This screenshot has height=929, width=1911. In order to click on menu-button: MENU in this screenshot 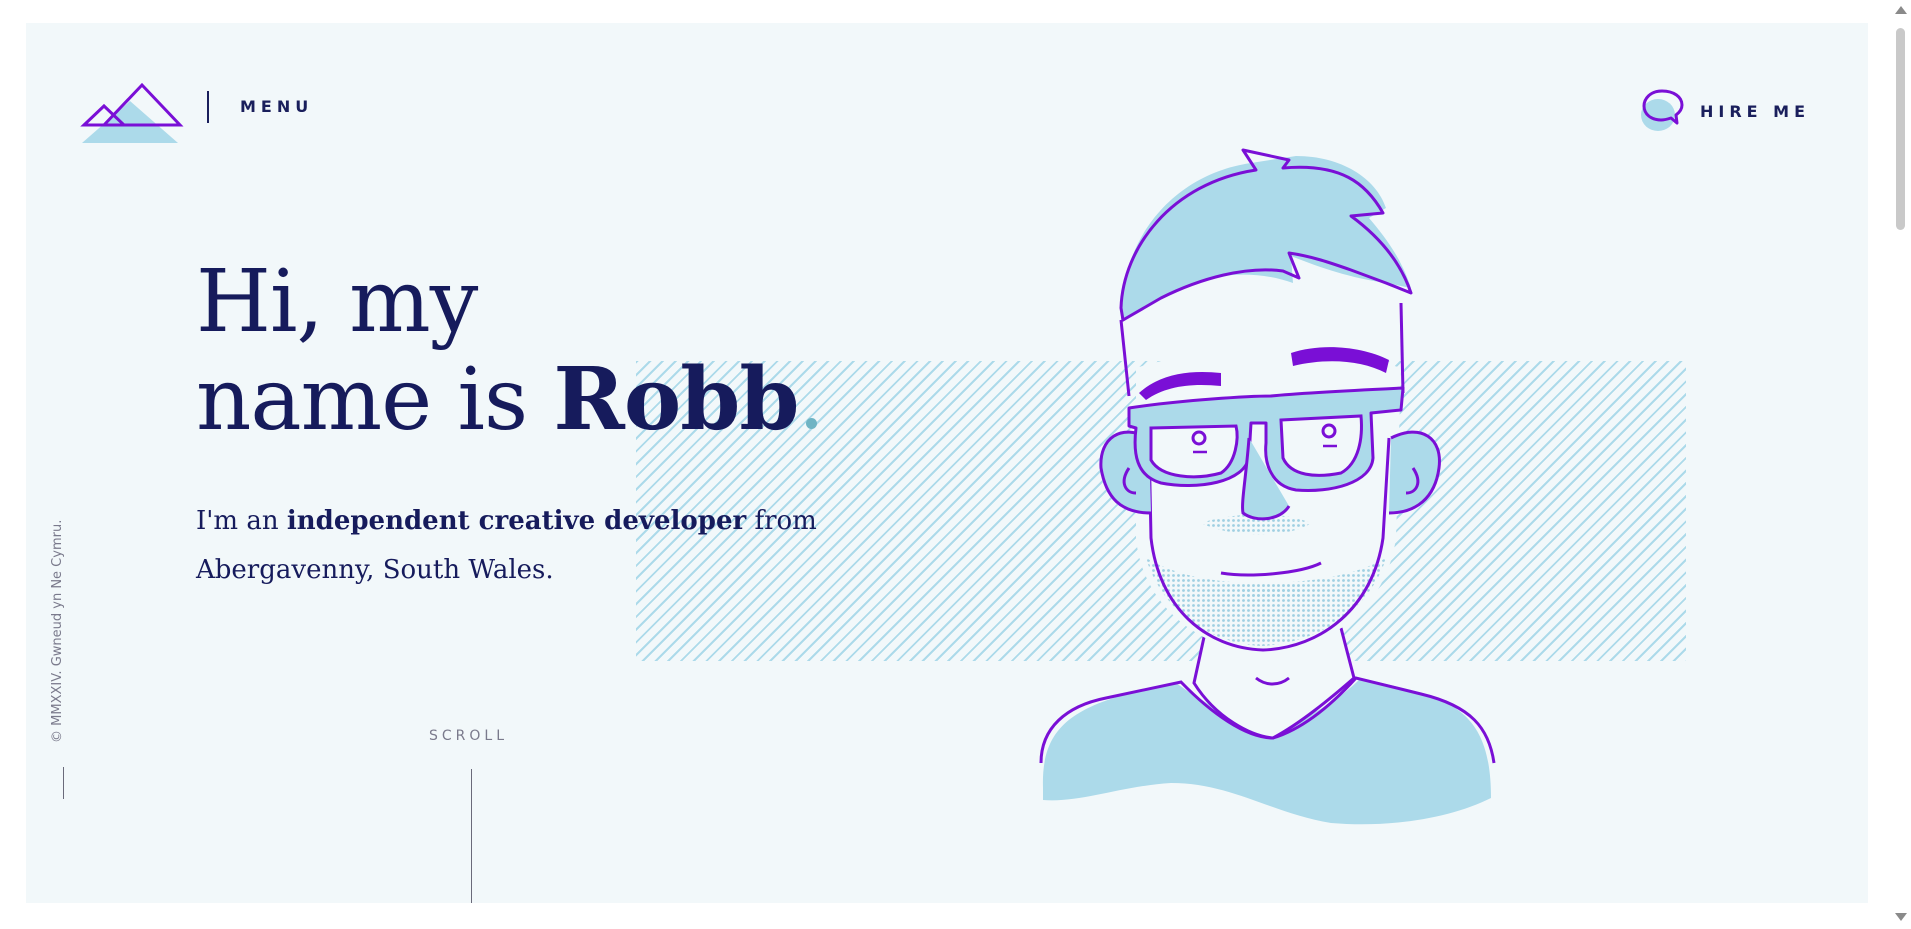, I will do `click(276, 106)`.